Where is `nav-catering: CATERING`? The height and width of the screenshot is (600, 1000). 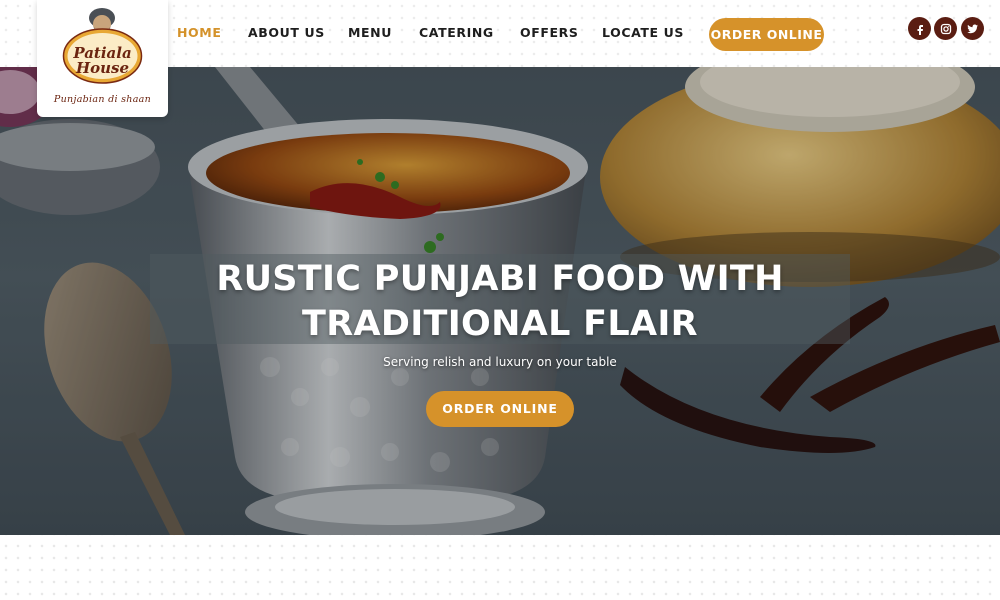 nav-catering: CATERING is located at coordinates (456, 34).